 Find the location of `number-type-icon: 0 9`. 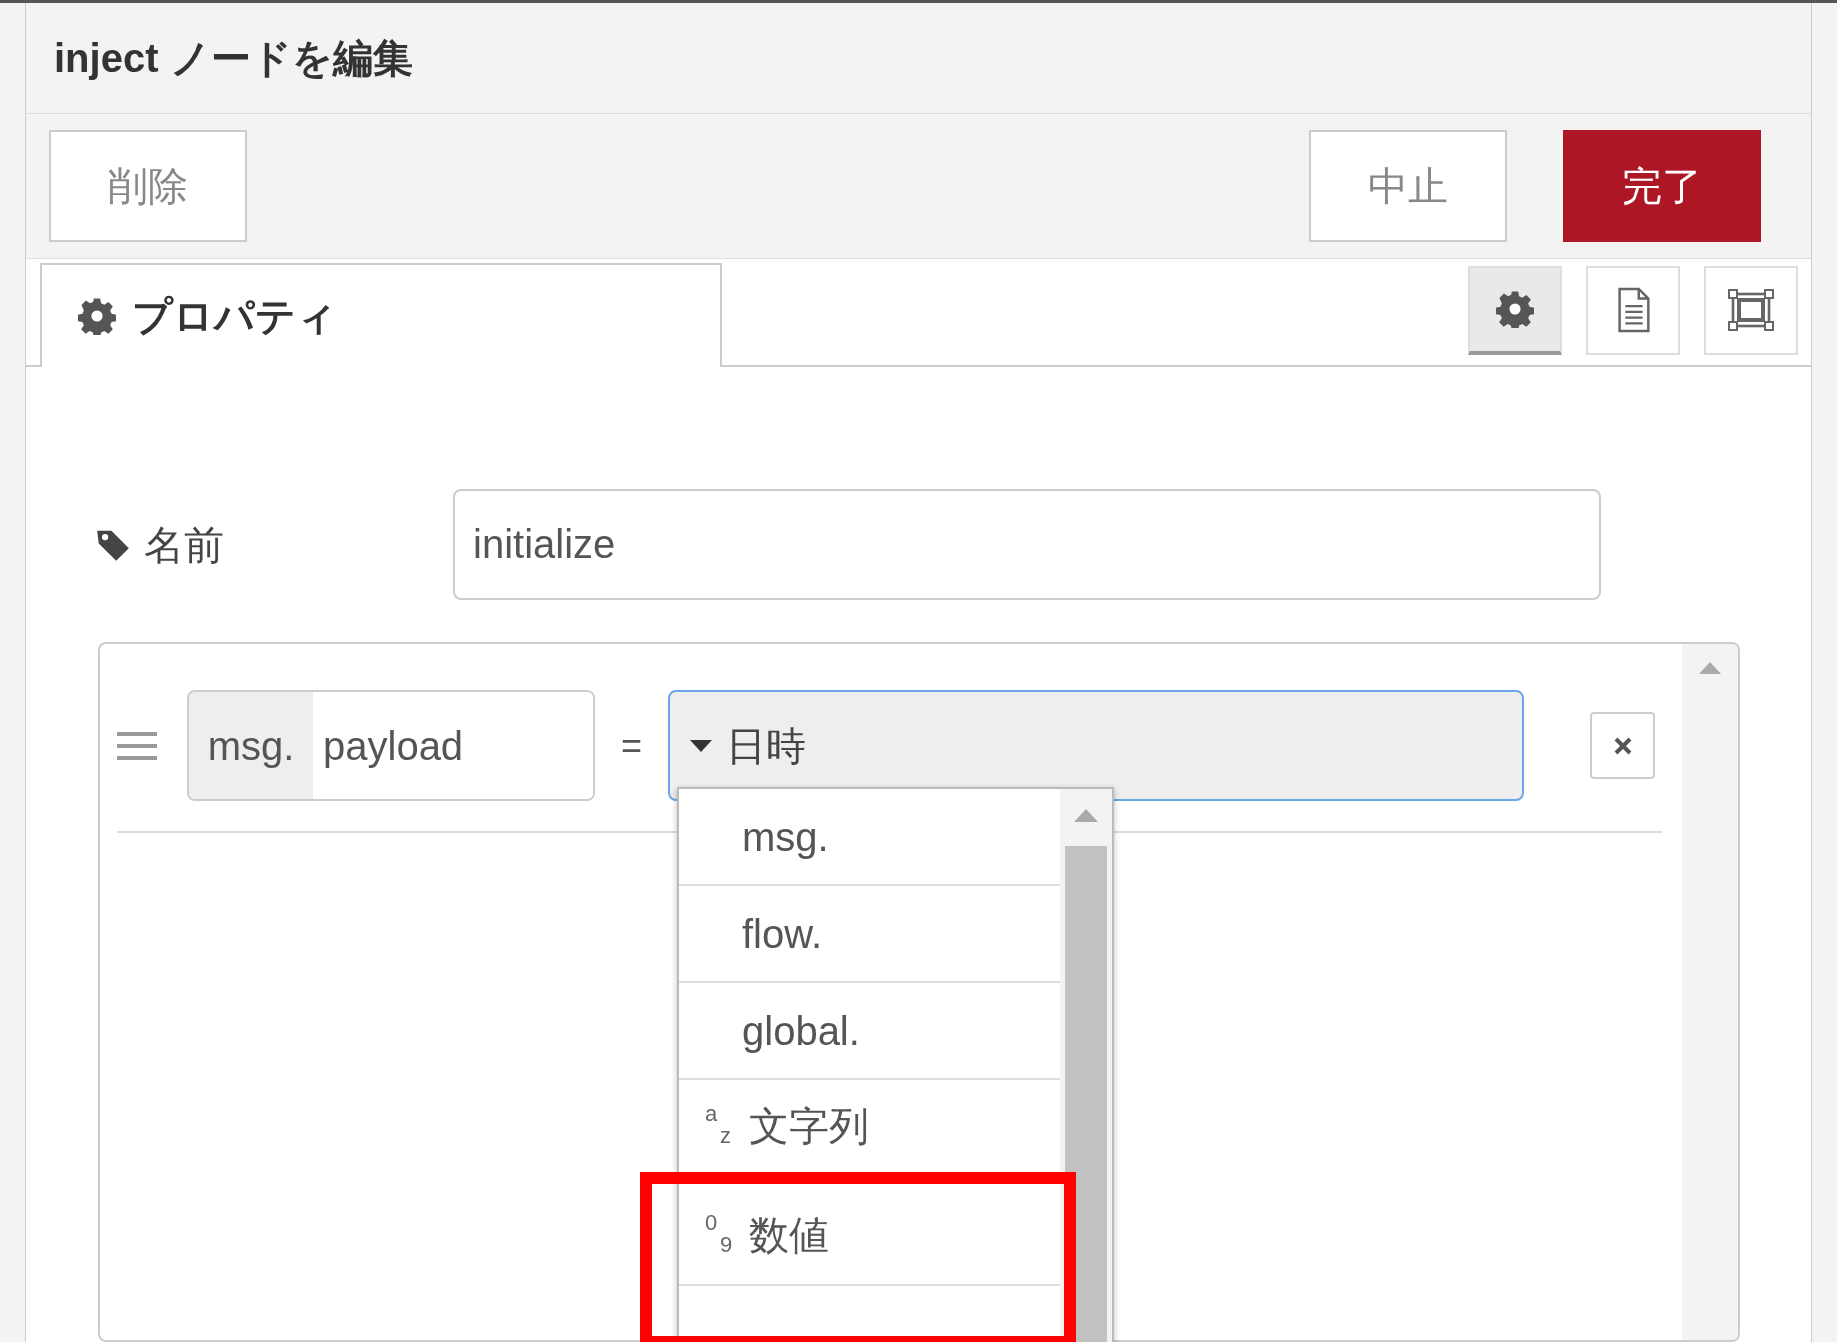

number-type-icon: 0 9 is located at coordinates (721, 1235).